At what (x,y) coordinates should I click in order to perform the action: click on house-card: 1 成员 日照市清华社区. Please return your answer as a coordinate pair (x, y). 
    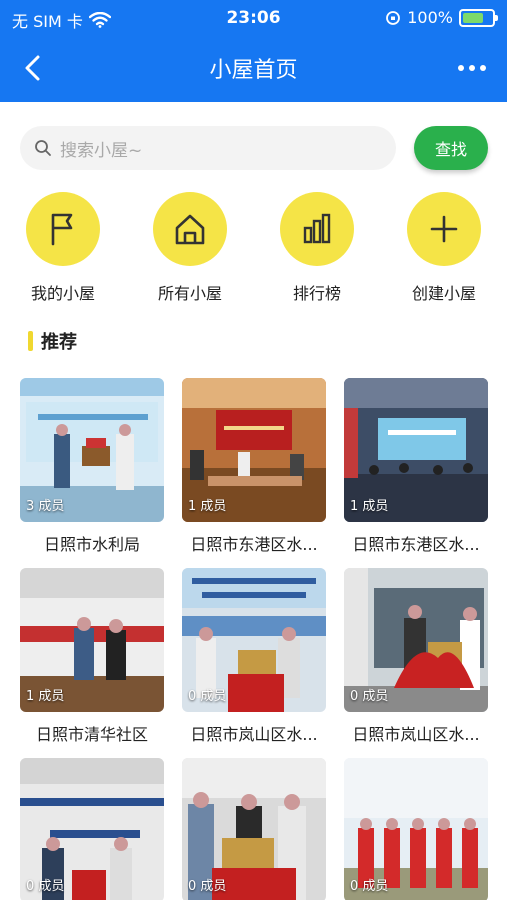
    Looking at the image, I should click on (92, 656).